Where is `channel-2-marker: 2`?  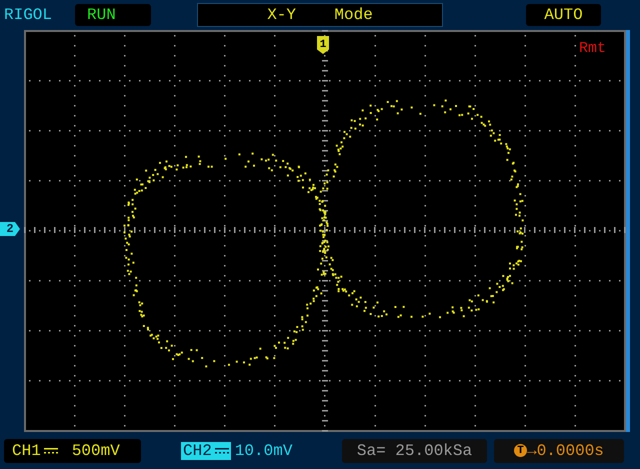 channel-2-marker: 2 is located at coordinates (10, 229).